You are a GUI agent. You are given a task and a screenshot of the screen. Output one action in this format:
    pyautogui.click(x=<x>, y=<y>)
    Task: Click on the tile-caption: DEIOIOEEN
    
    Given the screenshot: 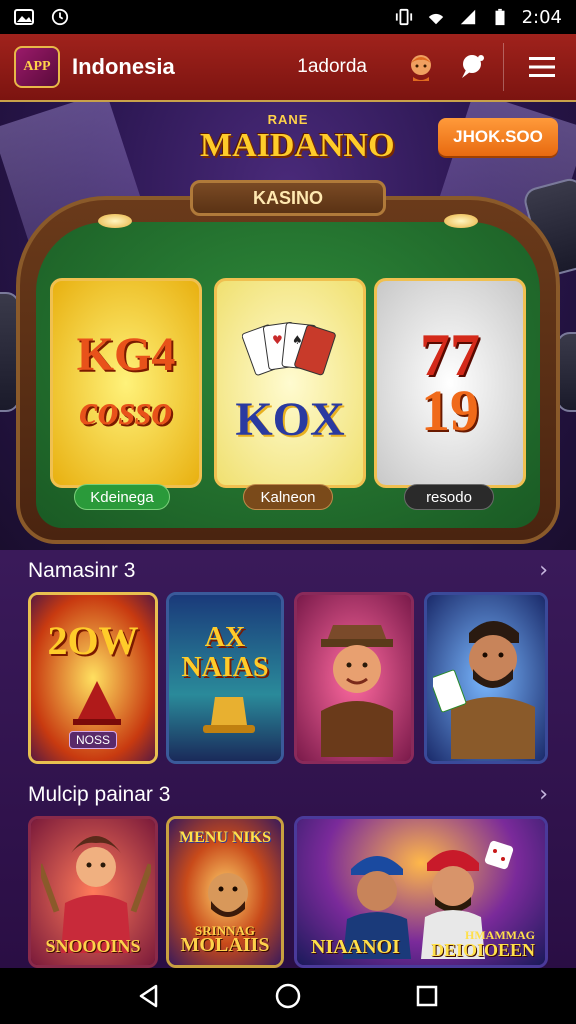 What is the action you would take?
    pyautogui.click(x=482, y=950)
    